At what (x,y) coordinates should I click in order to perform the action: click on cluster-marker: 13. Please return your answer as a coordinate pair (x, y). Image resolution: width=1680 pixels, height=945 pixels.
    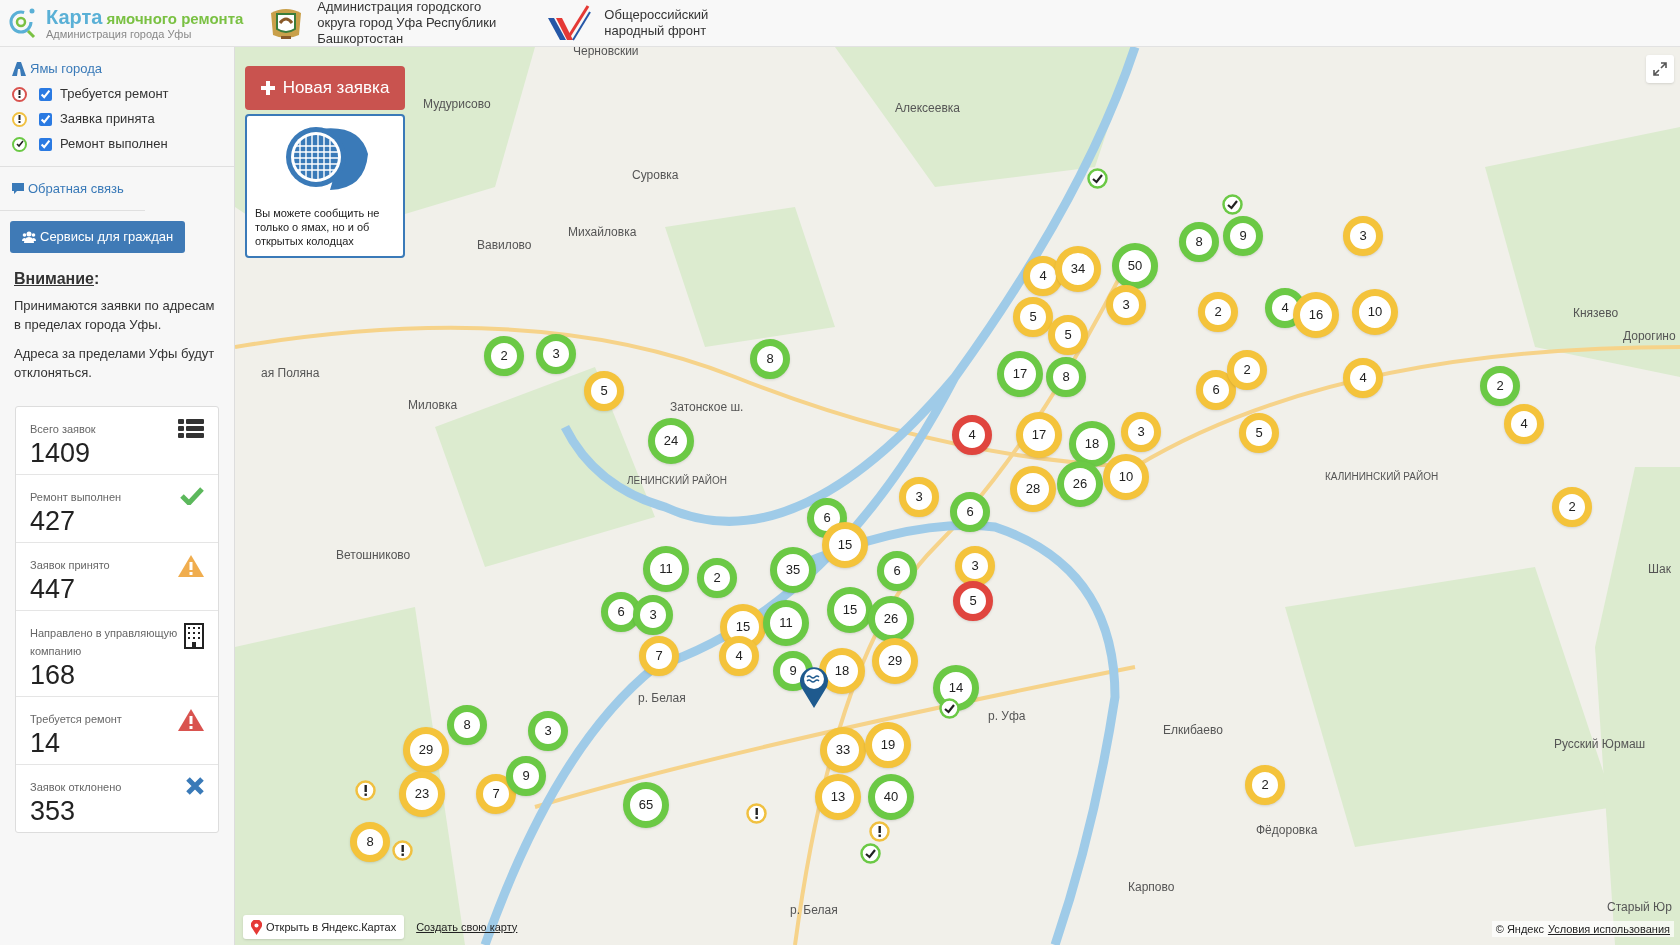
    Looking at the image, I should click on (838, 797).